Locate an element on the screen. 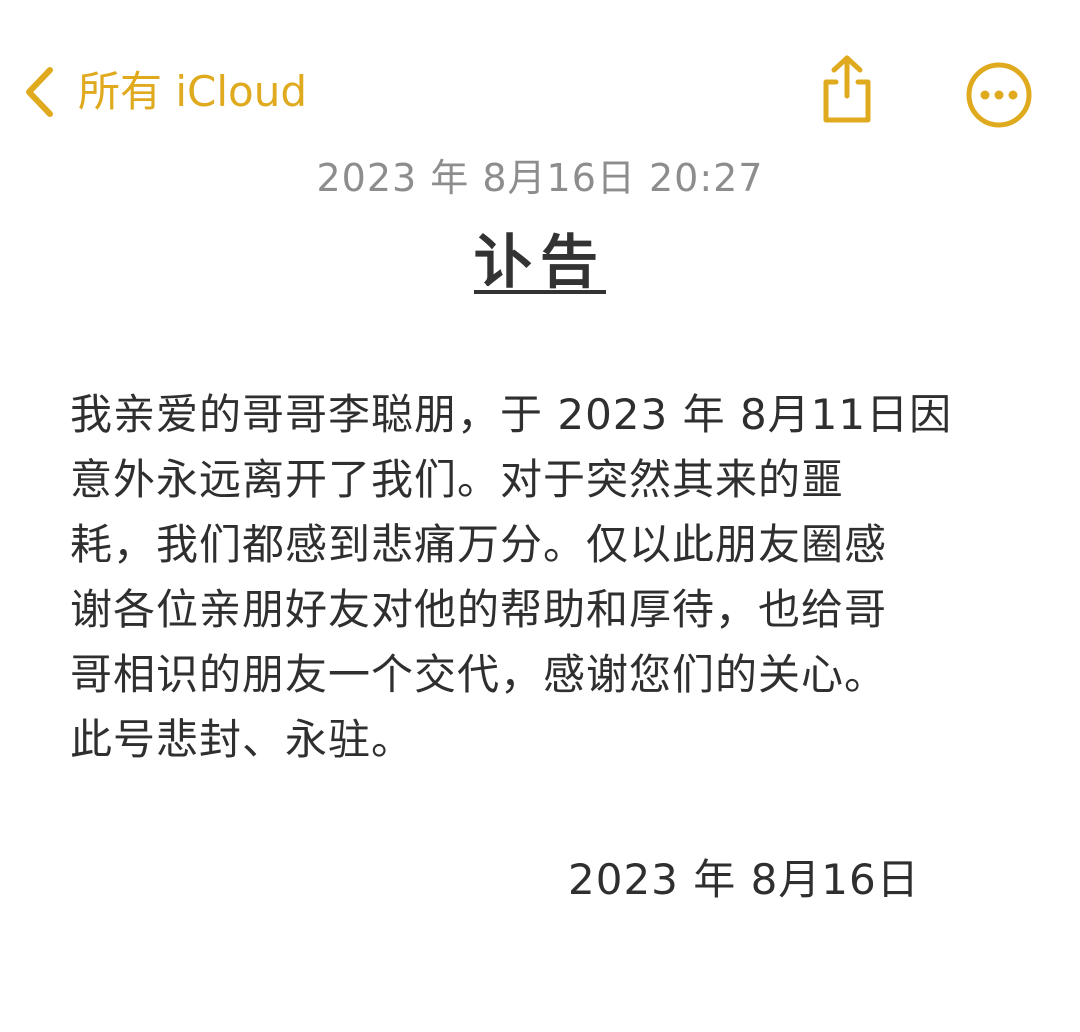  chevron-left-icon is located at coordinates (39, 92).